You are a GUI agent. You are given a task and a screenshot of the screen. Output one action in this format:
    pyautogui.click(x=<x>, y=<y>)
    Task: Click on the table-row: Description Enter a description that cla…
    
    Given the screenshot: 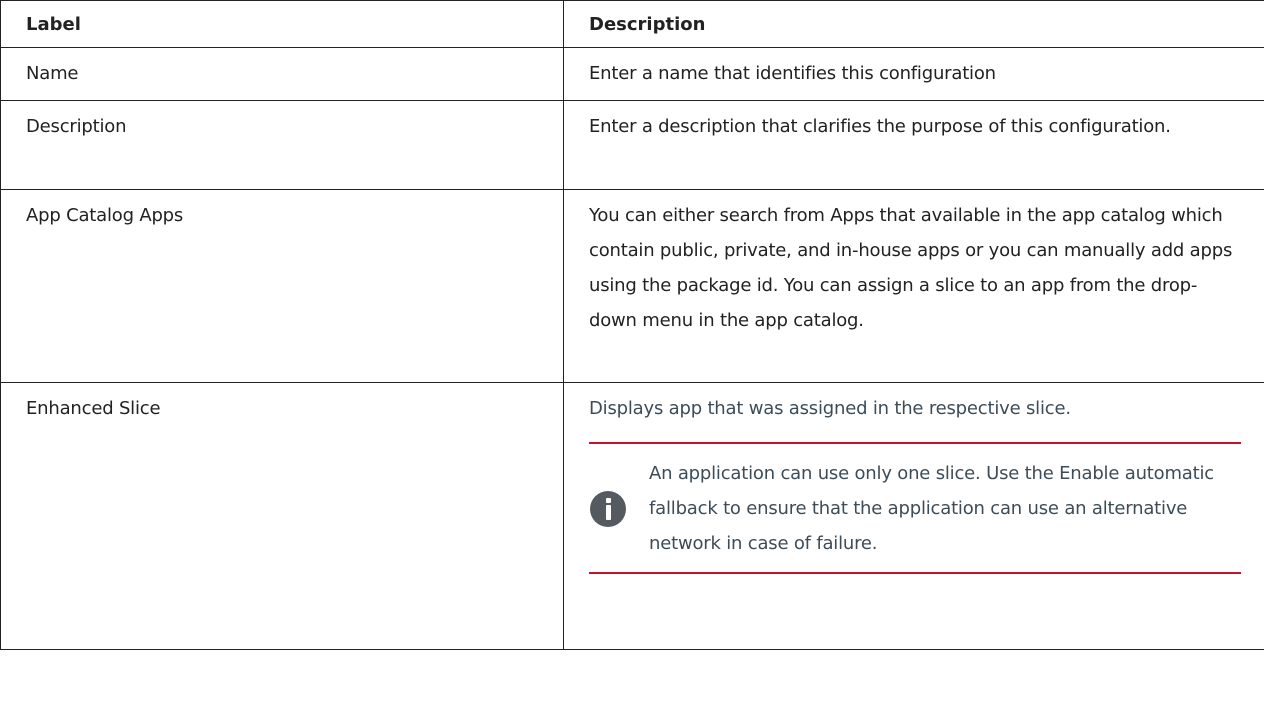 What is the action you would take?
    pyautogui.click(x=632, y=145)
    